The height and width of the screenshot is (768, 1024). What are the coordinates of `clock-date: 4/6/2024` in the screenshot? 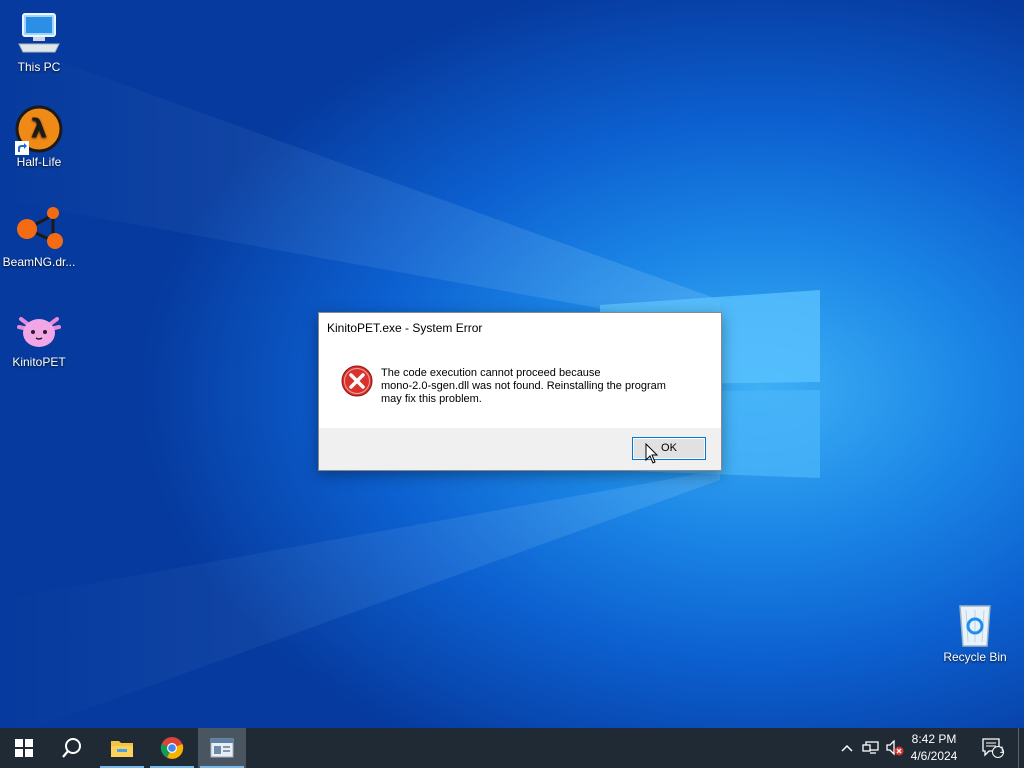 It's located at (934, 756).